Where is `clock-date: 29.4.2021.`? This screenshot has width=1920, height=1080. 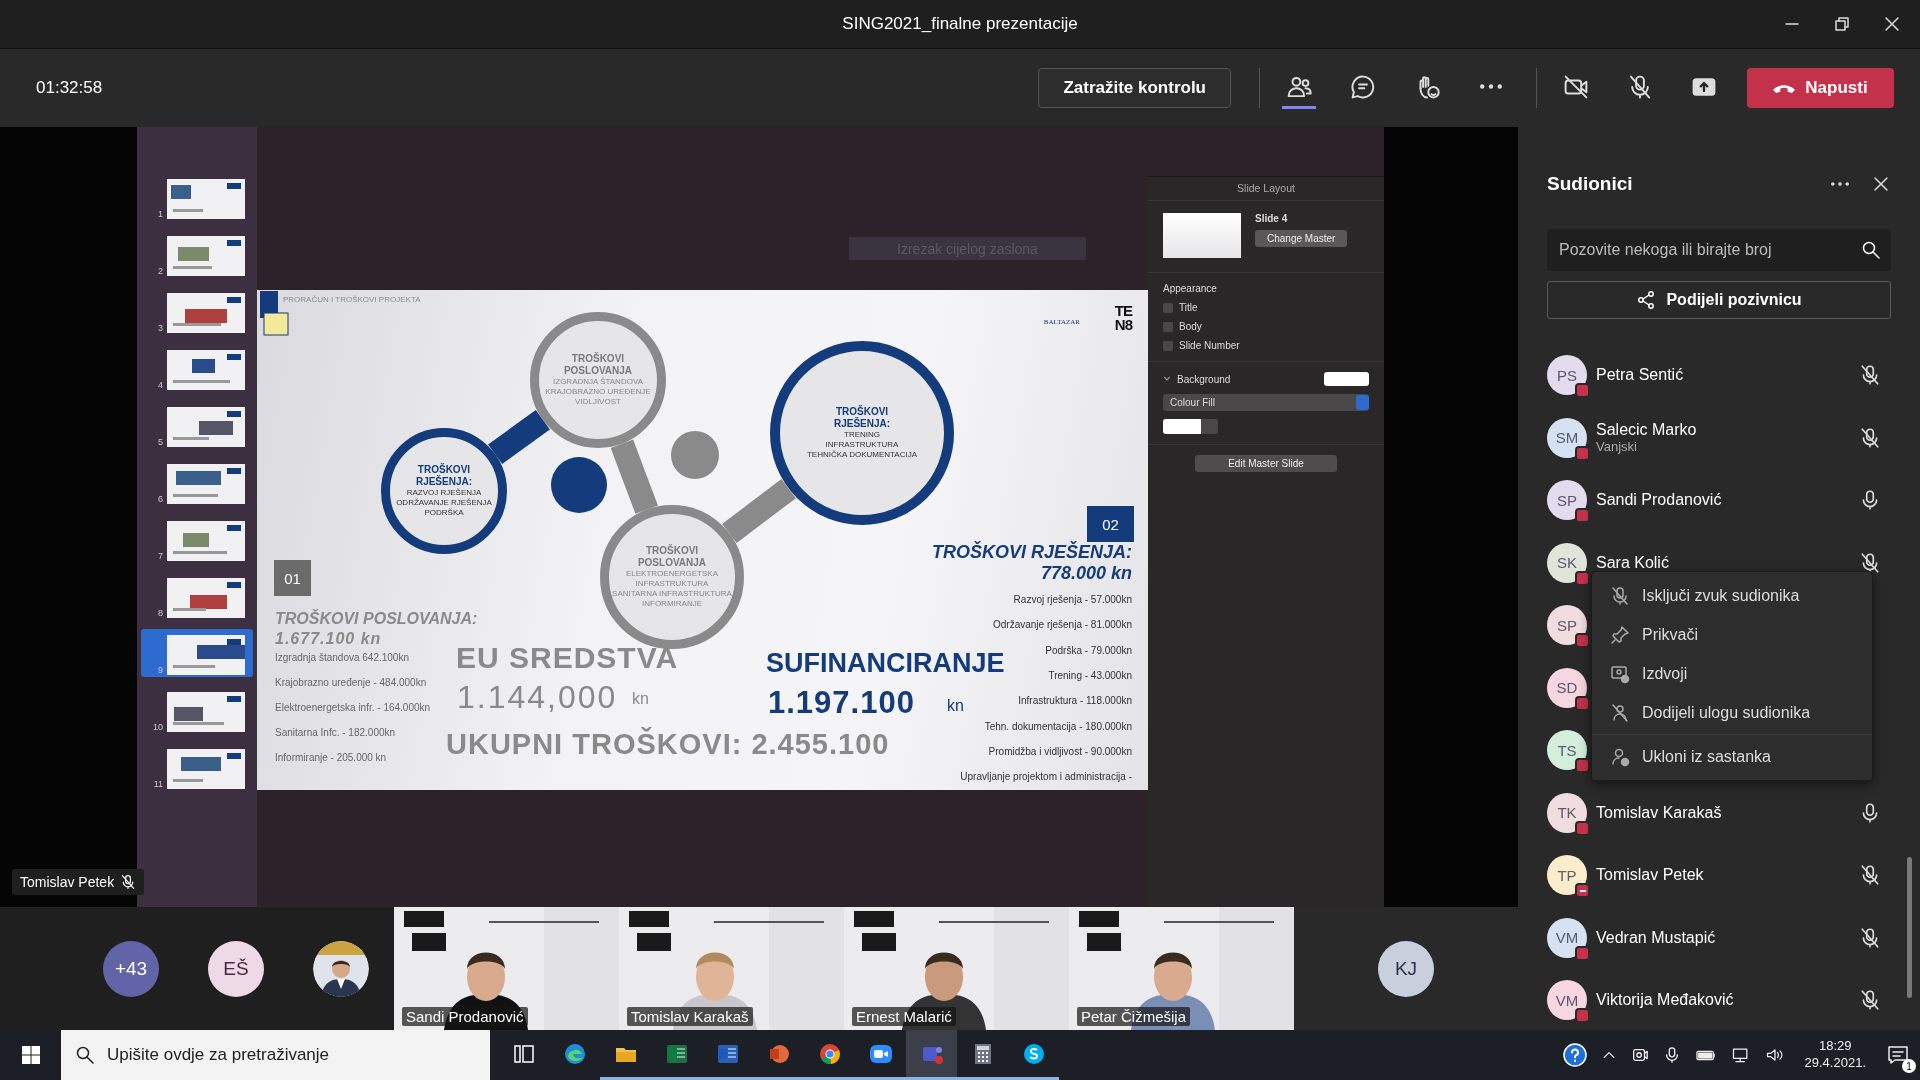
clock-date: 29.4.2021. is located at coordinates (1835, 1063).